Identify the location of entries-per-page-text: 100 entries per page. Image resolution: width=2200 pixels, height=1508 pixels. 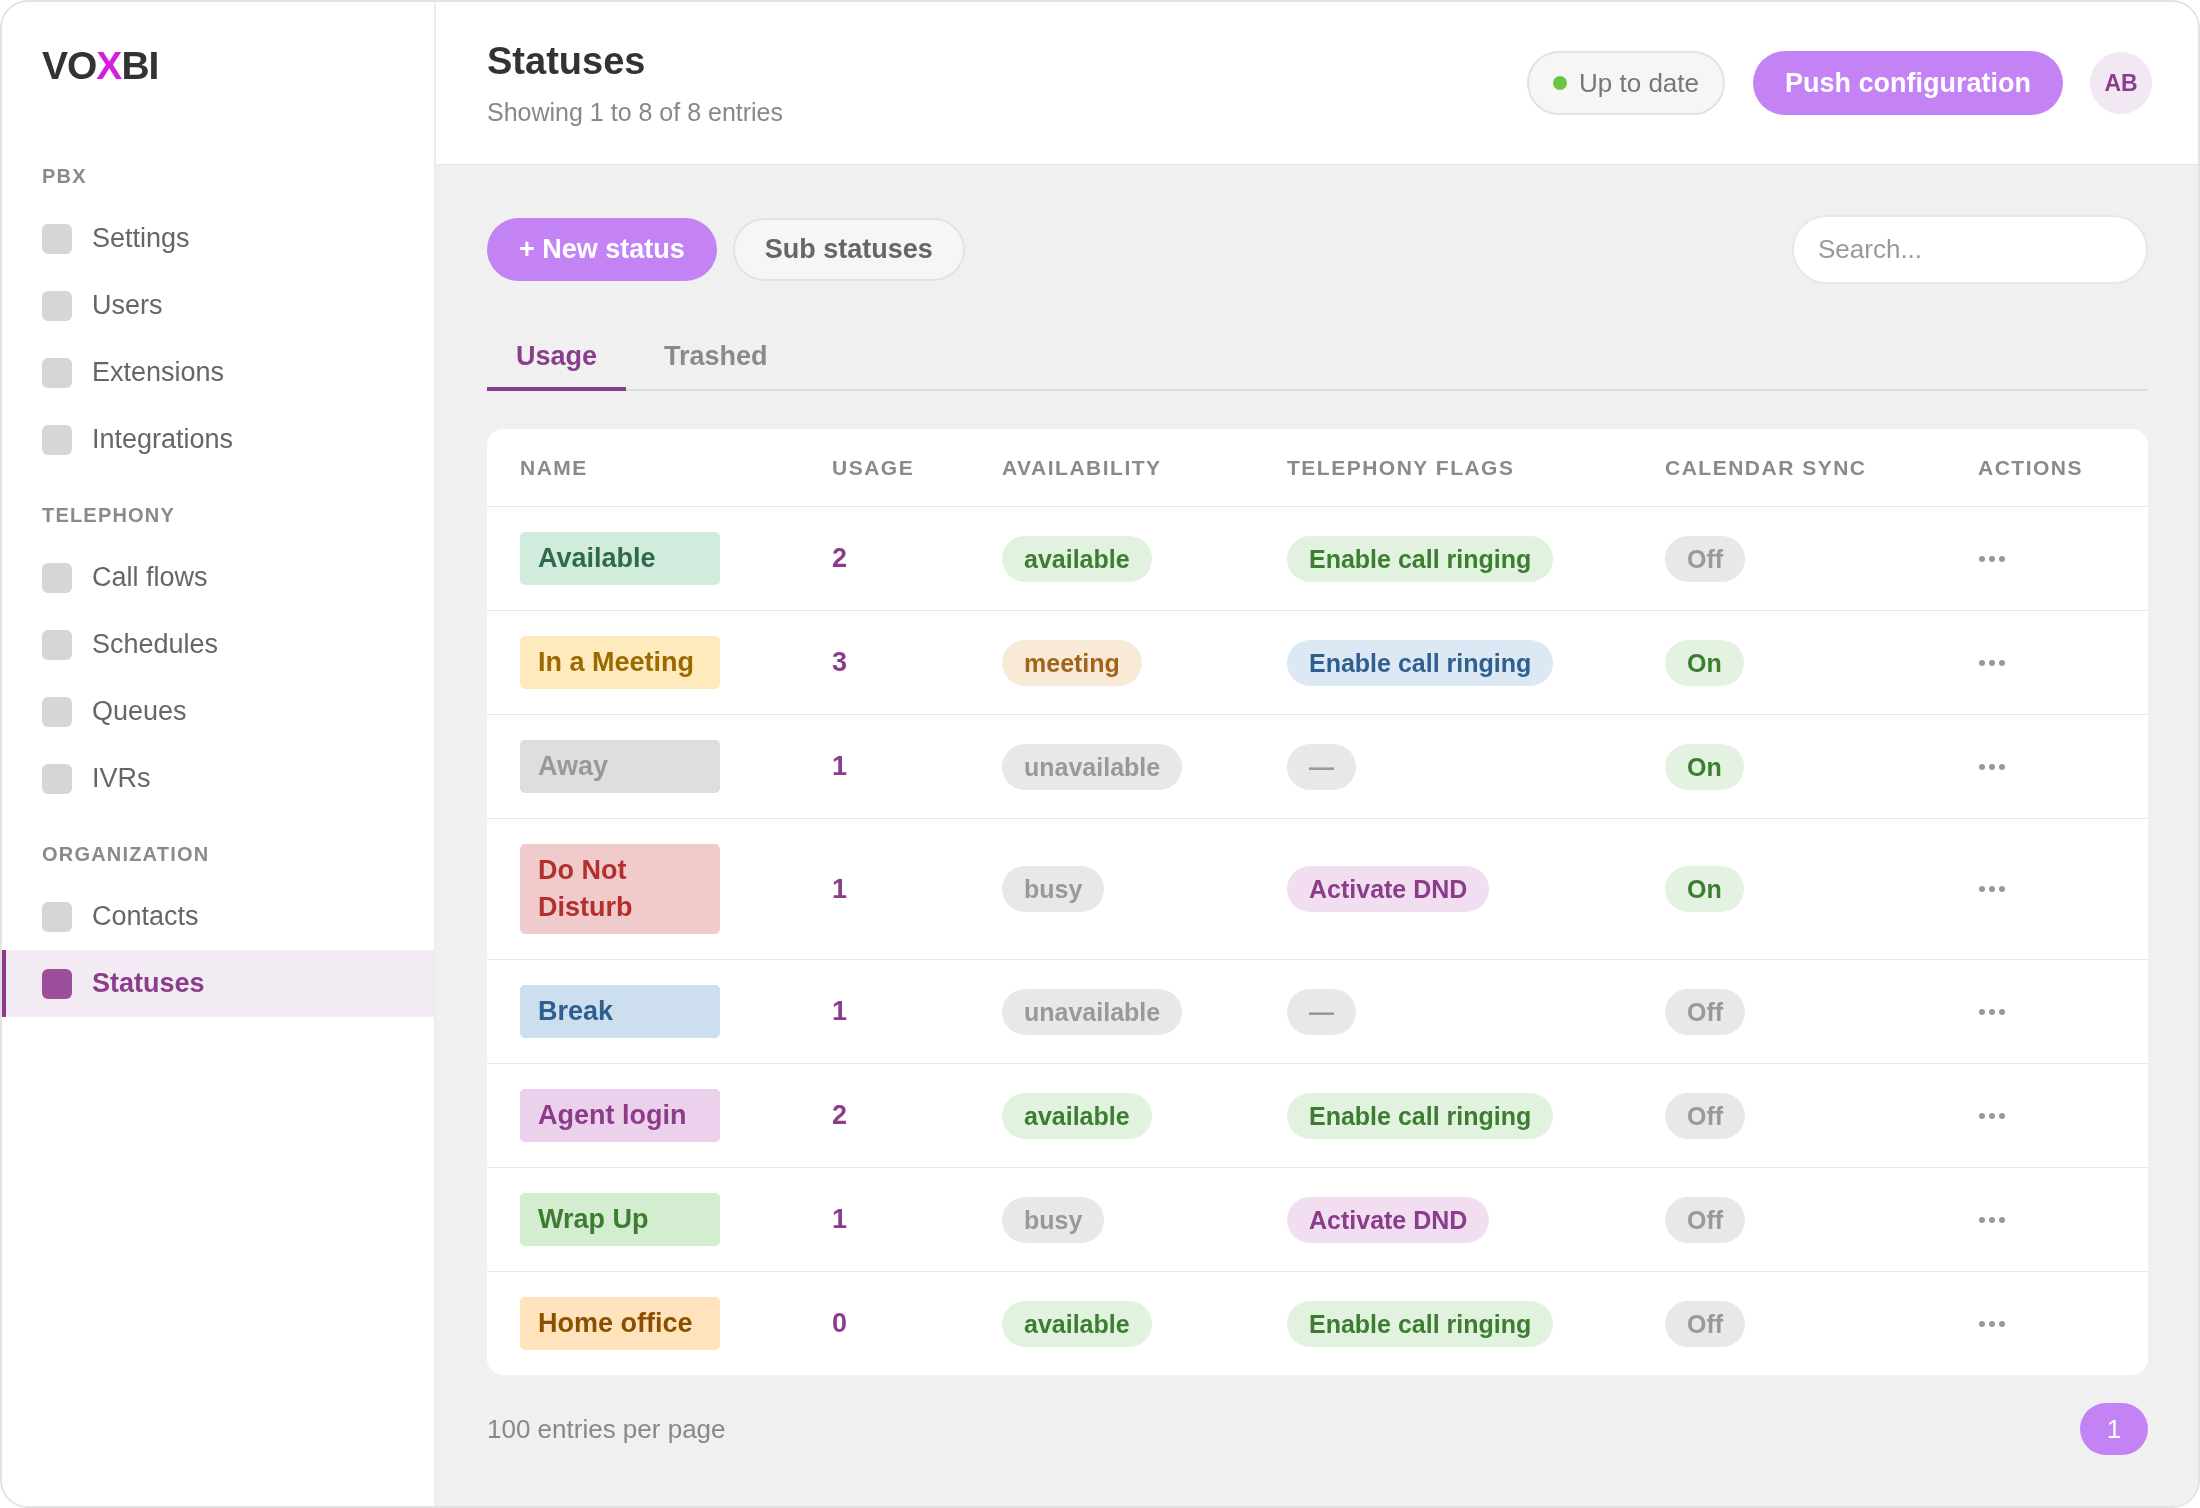
(606, 1429).